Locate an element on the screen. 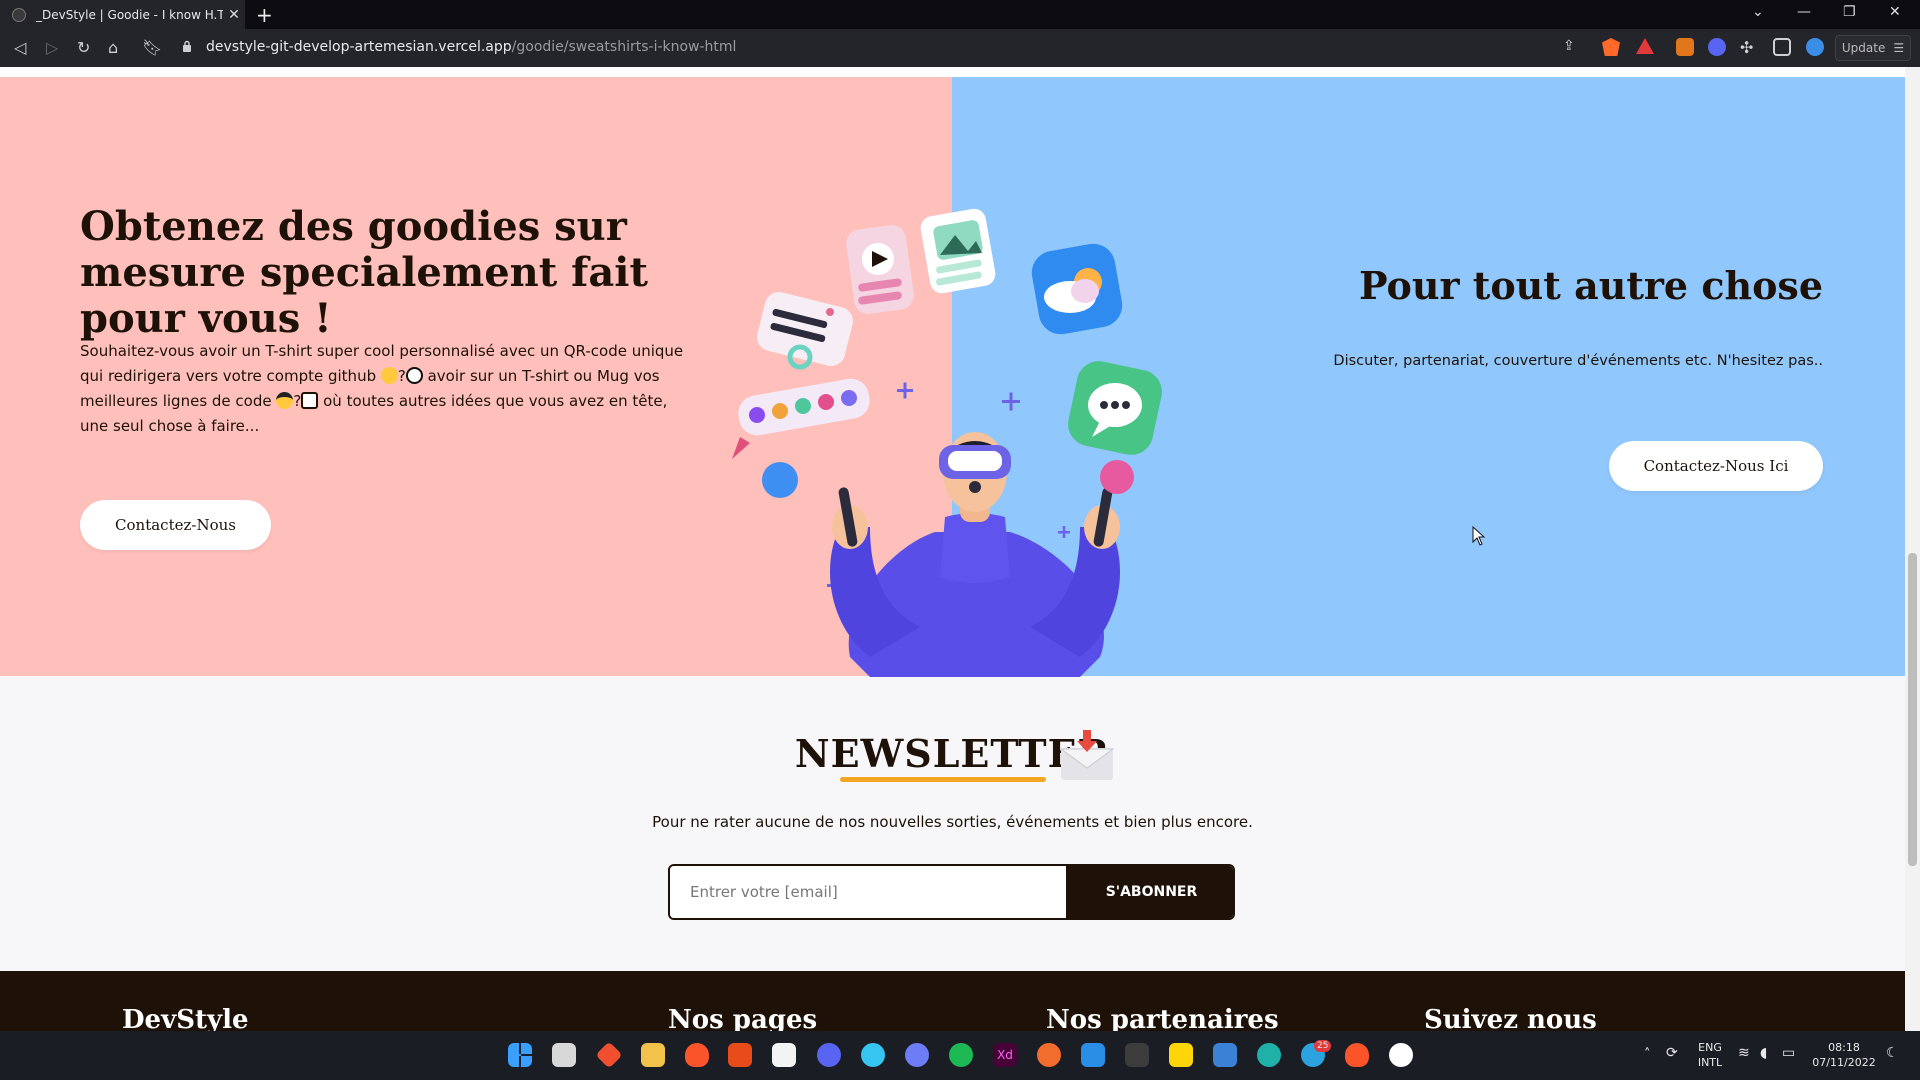 The width and height of the screenshot is (1920, 1080). other-heading: Pour tout autre chose is located at coordinates (1591, 285).